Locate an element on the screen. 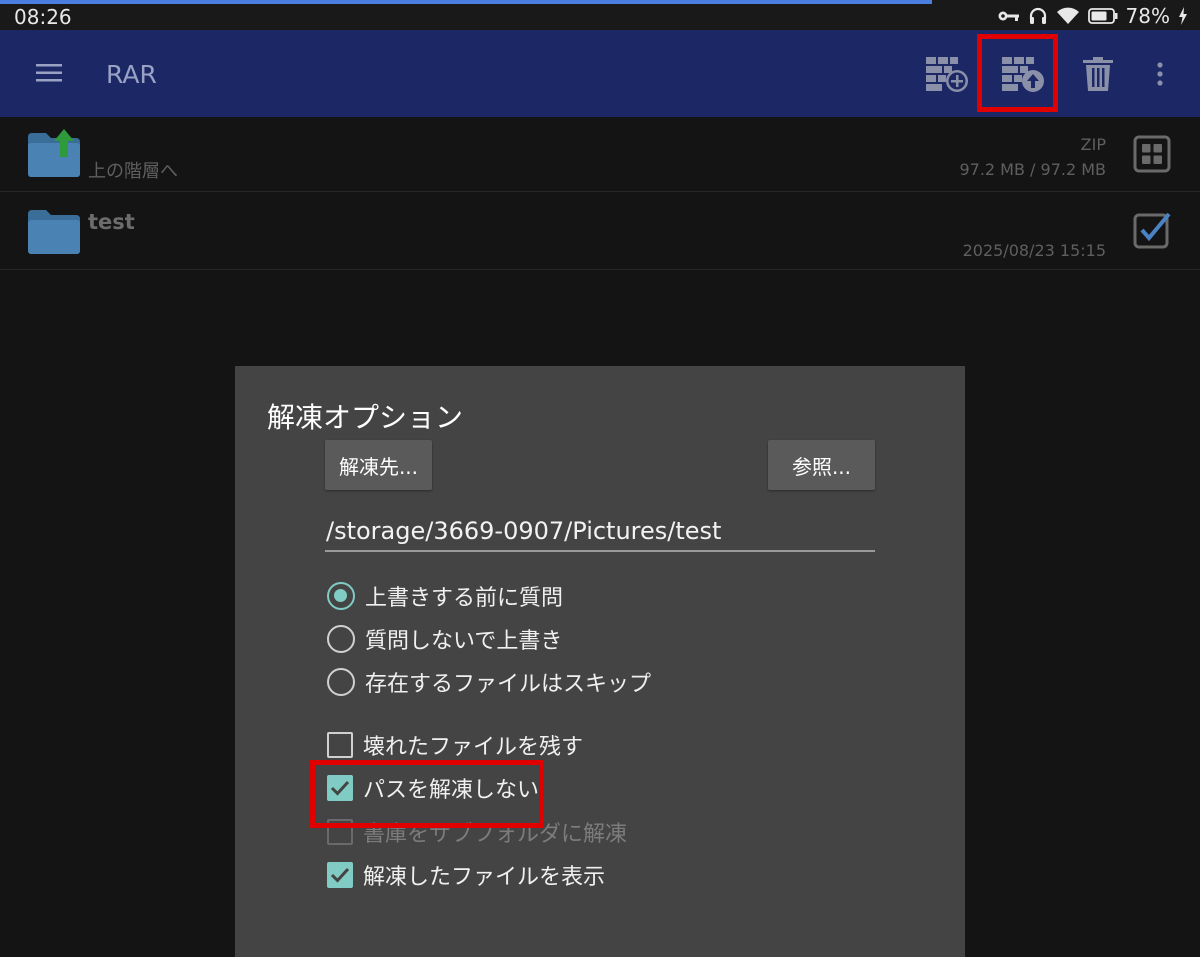 This screenshot has height=957, width=1200. parent-folder-label: 上の階層へ is located at coordinates (133, 171).